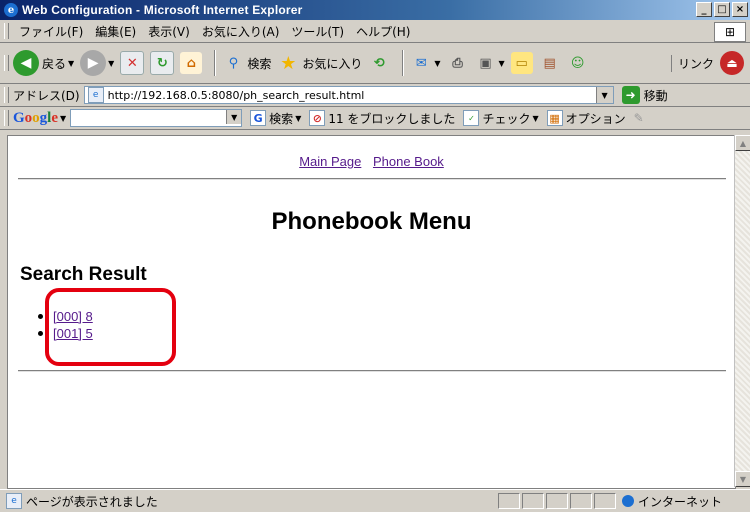  Describe the element at coordinates (732, 63) in the screenshot. I see `pdf-icon: ⏏` at that location.